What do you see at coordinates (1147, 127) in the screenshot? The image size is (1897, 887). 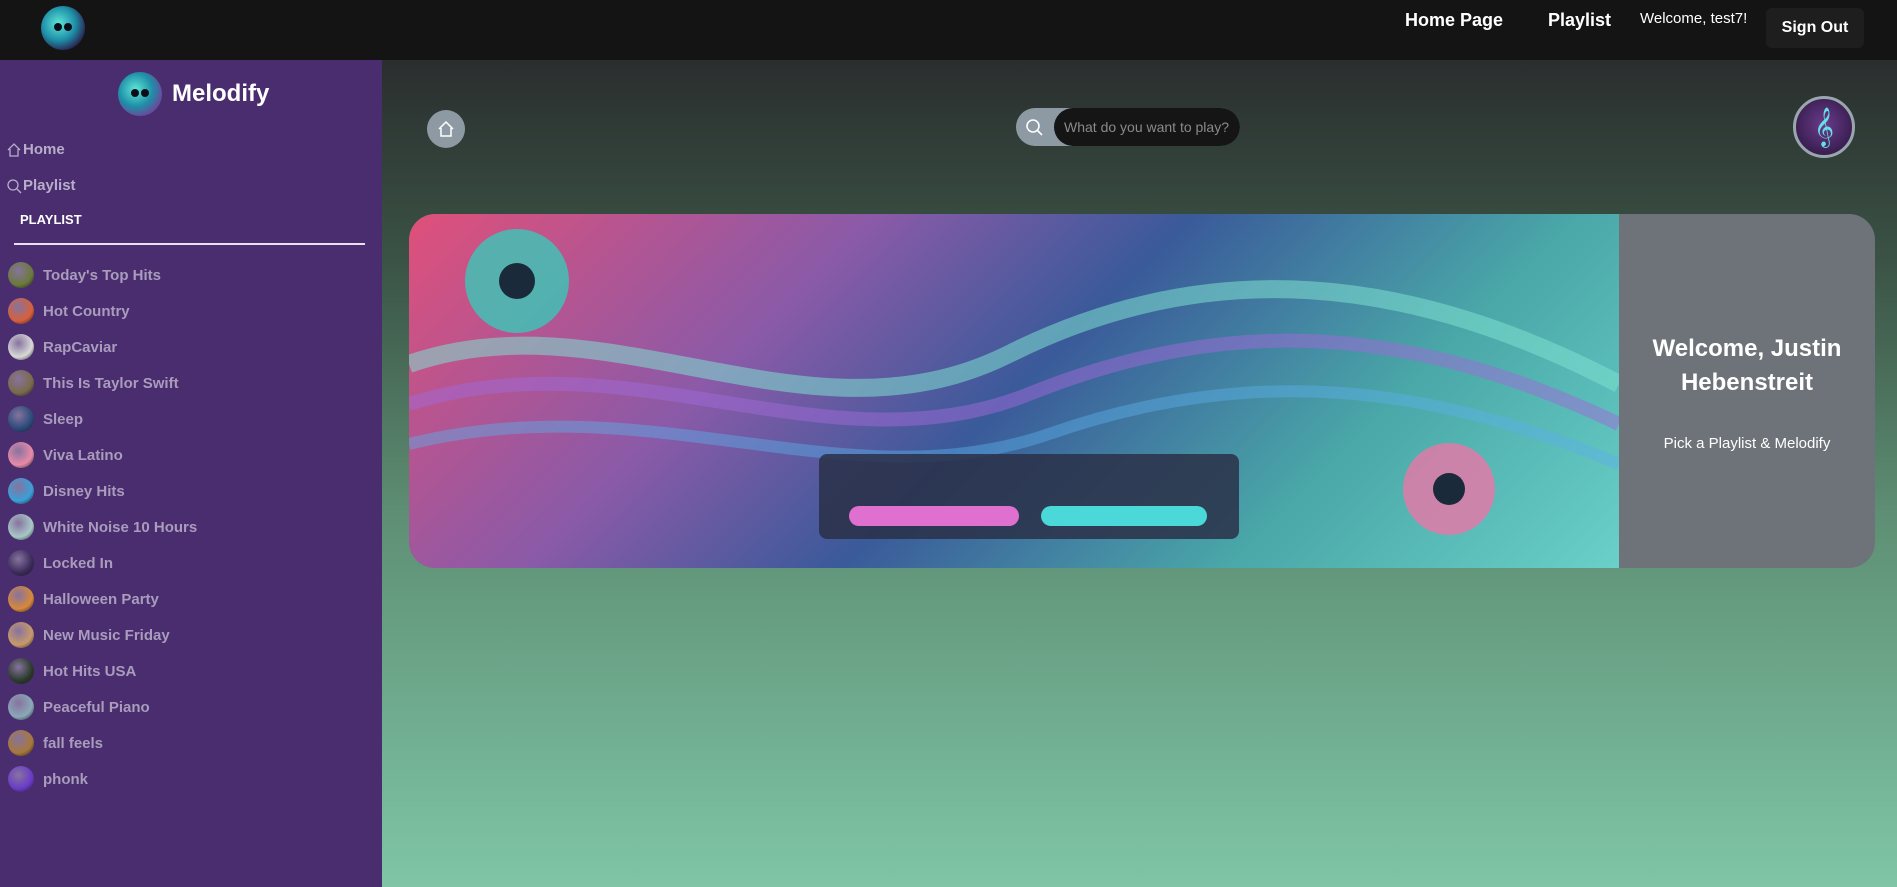 I see `search-input` at bounding box center [1147, 127].